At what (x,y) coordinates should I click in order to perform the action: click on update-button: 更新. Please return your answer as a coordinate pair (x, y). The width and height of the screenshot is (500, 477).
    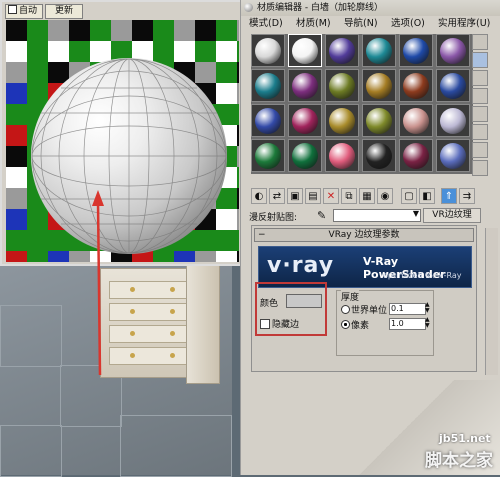
    Looking at the image, I should click on (64, 11).